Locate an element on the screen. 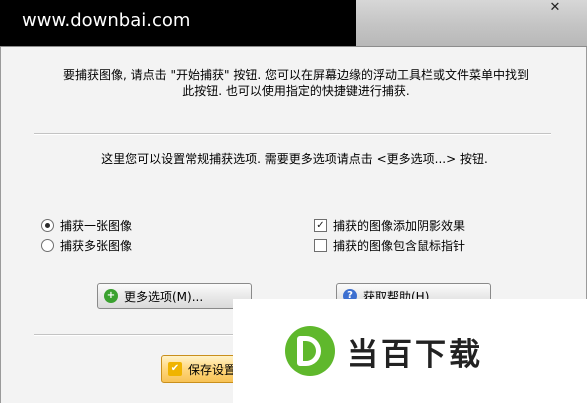 The image size is (587, 403). logo-d-letter is located at coordinates (309, 351).